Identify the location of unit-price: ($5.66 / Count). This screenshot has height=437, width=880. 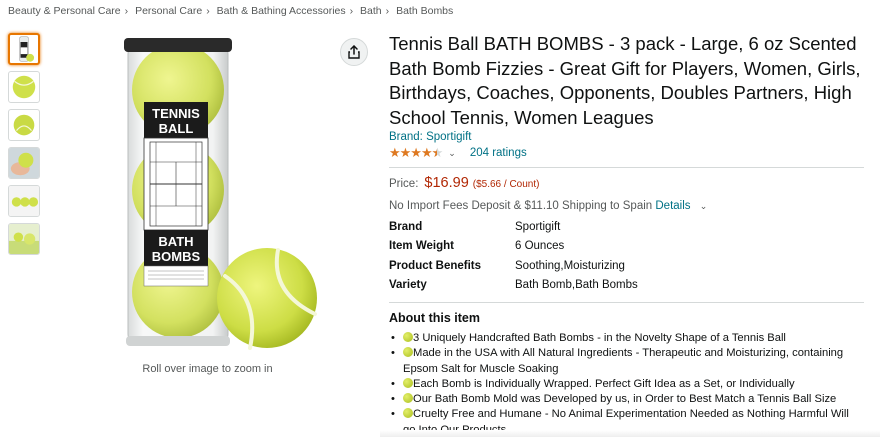
(506, 184).